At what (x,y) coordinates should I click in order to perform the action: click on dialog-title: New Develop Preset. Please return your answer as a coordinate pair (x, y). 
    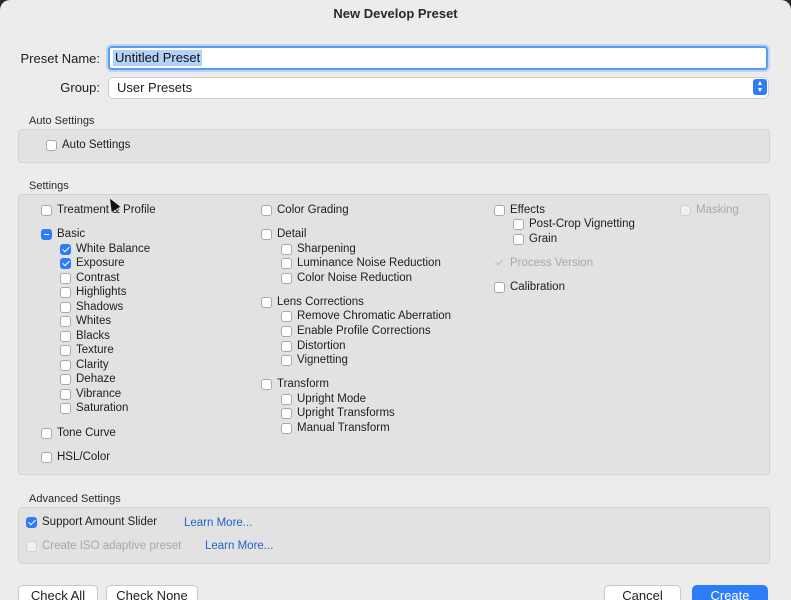
    Looking at the image, I should click on (395, 13).